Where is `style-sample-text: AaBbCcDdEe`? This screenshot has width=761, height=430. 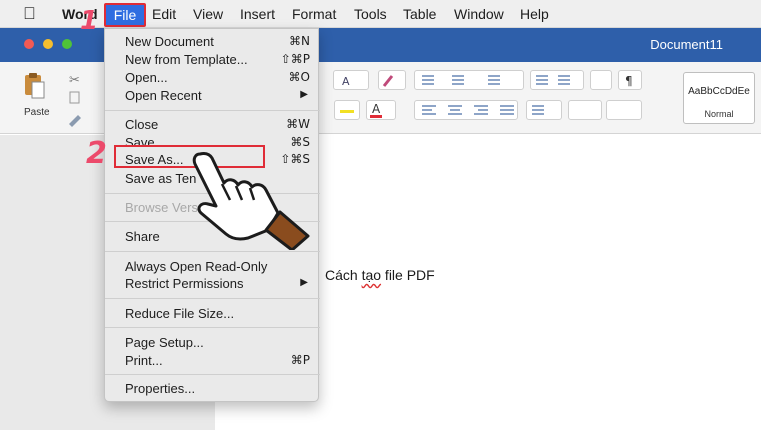 style-sample-text: AaBbCcDdEe is located at coordinates (719, 91).